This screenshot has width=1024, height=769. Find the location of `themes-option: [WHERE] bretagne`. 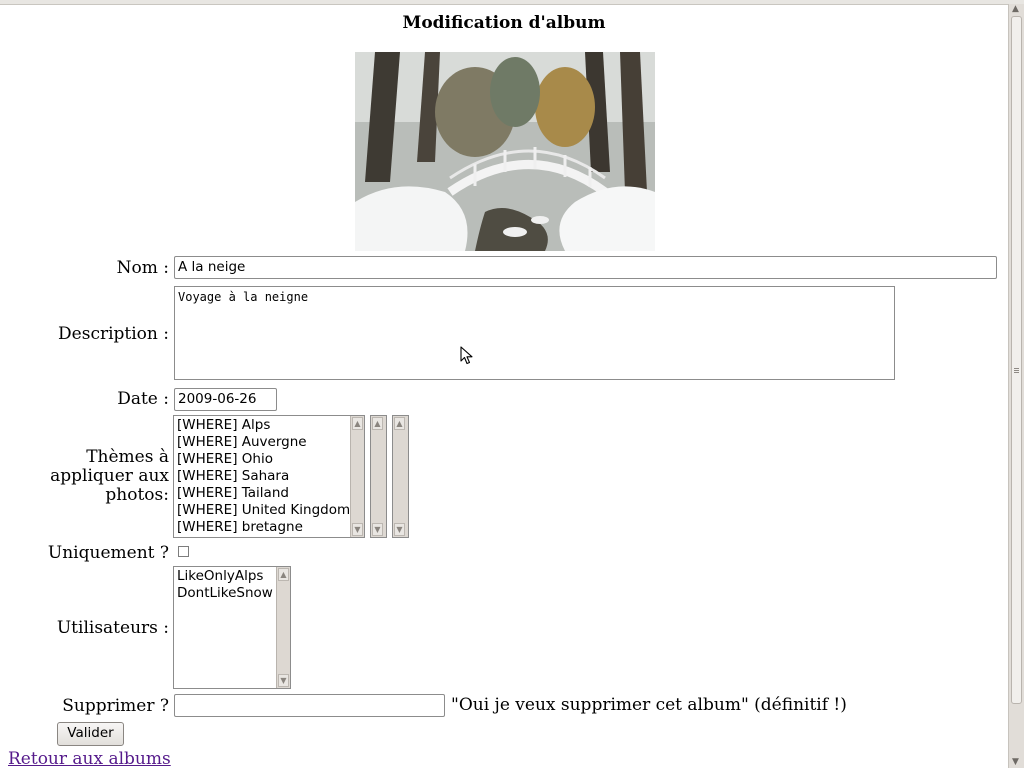

themes-option: [WHERE] bretagne is located at coordinates (269, 527).